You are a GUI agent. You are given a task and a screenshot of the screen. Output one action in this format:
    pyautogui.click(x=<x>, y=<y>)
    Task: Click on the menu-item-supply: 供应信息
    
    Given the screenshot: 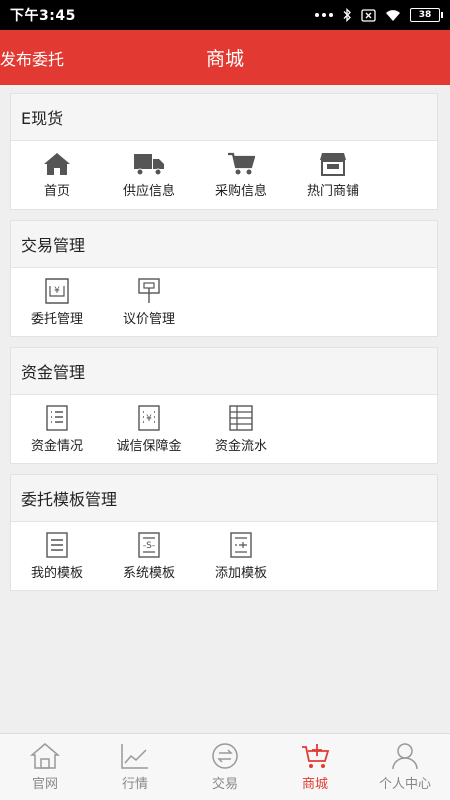 What is the action you would take?
    pyautogui.click(x=149, y=175)
    